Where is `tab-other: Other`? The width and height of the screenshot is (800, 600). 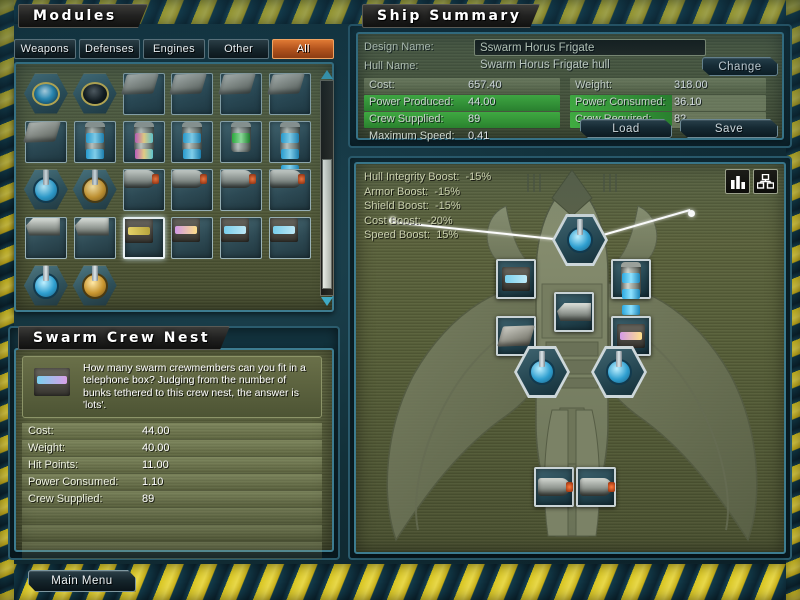
tab-other: Other is located at coordinates (238, 49).